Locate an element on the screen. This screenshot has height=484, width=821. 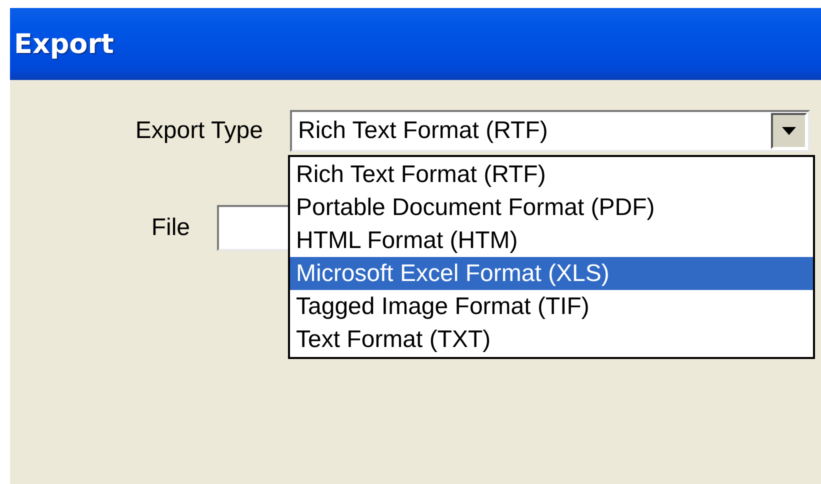
dropdown-button is located at coordinates (789, 131).